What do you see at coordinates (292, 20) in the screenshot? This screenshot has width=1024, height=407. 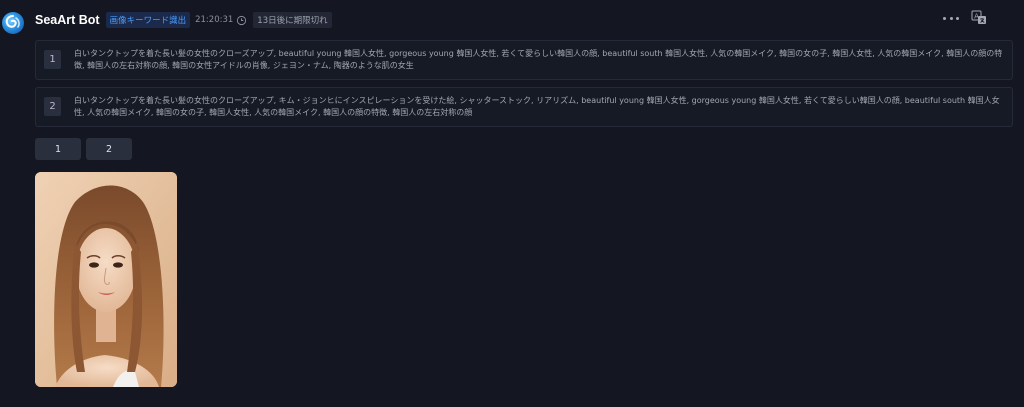 I see `expiry-badge: 13日後に期限切れ` at bounding box center [292, 20].